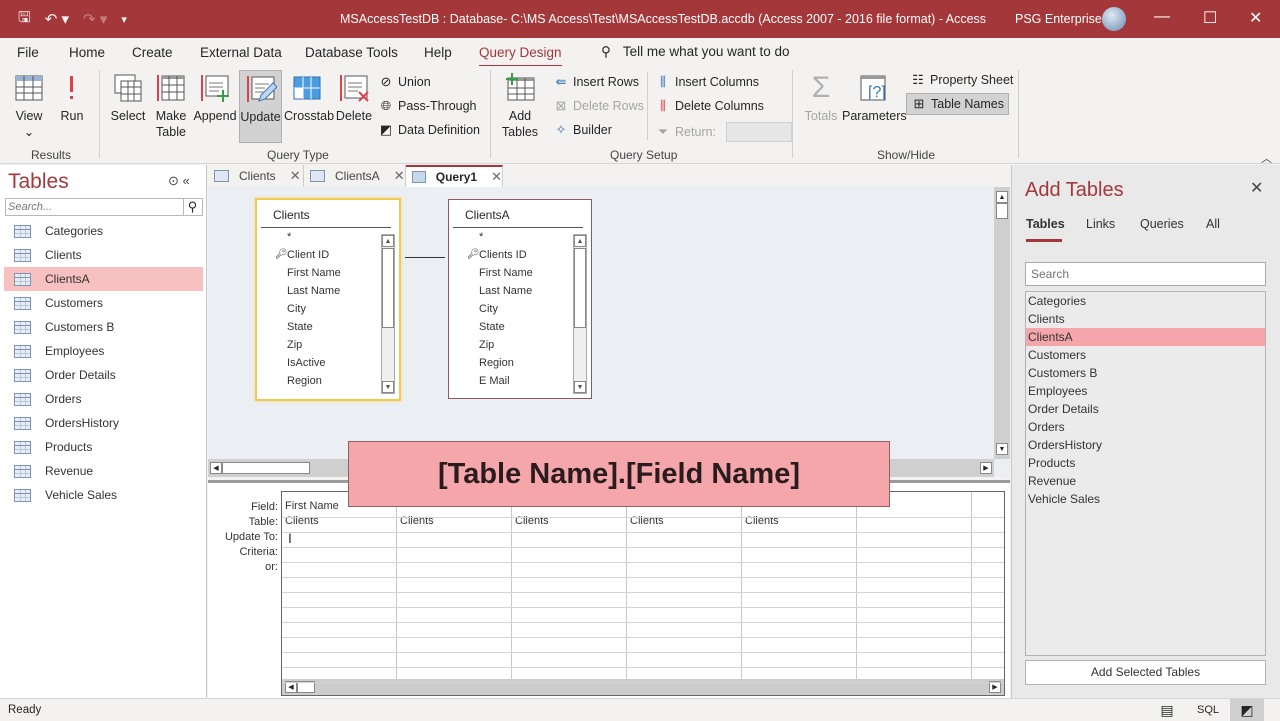 This screenshot has width=1280, height=721. Describe the element at coordinates (103, 423) in the screenshot. I see `nav-item: OrdersHistory` at that location.